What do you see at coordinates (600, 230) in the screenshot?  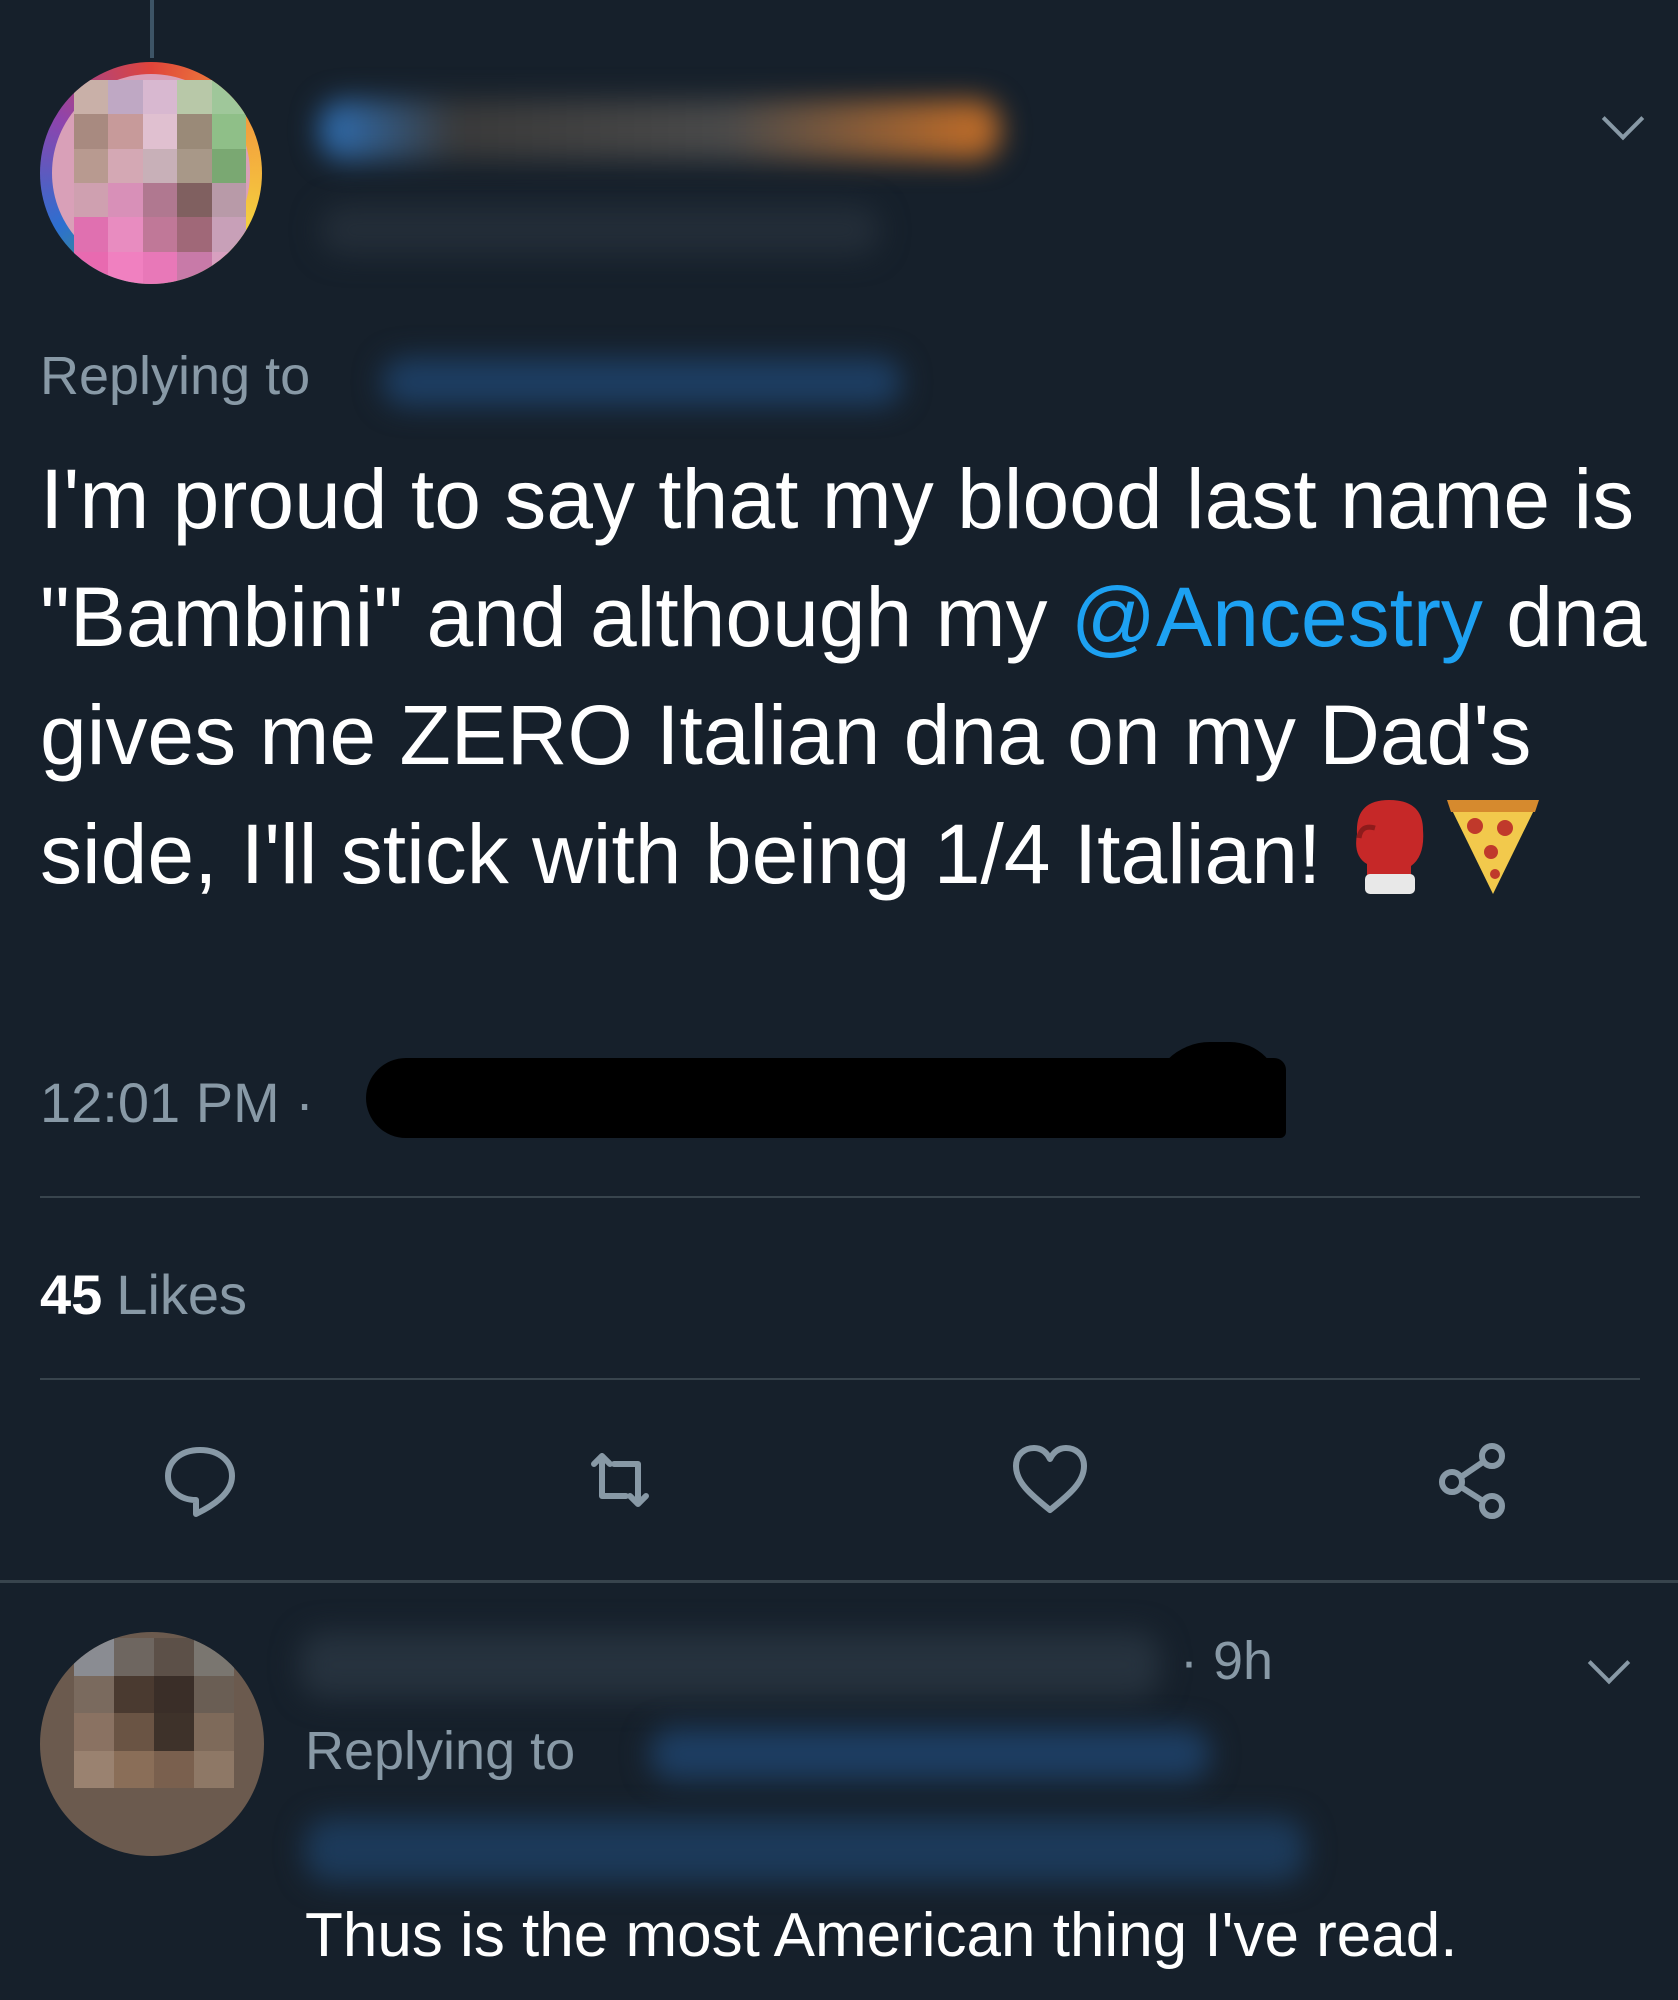 I see `author-handle-blurred` at bounding box center [600, 230].